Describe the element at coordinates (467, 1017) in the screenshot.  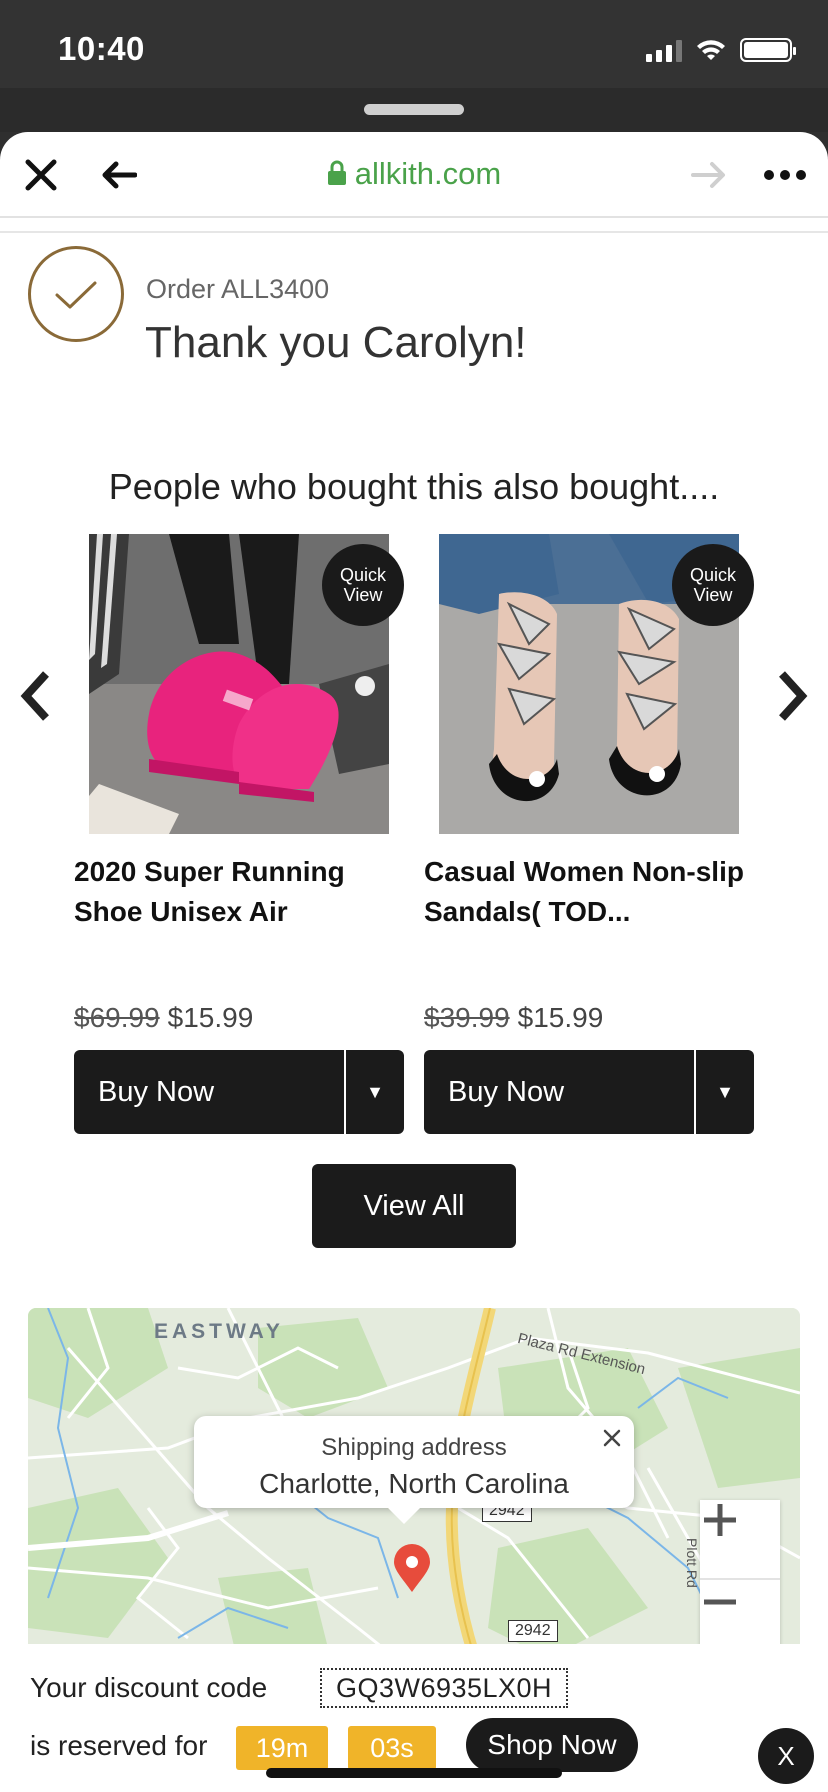
I see `original-price: $39.99` at that location.